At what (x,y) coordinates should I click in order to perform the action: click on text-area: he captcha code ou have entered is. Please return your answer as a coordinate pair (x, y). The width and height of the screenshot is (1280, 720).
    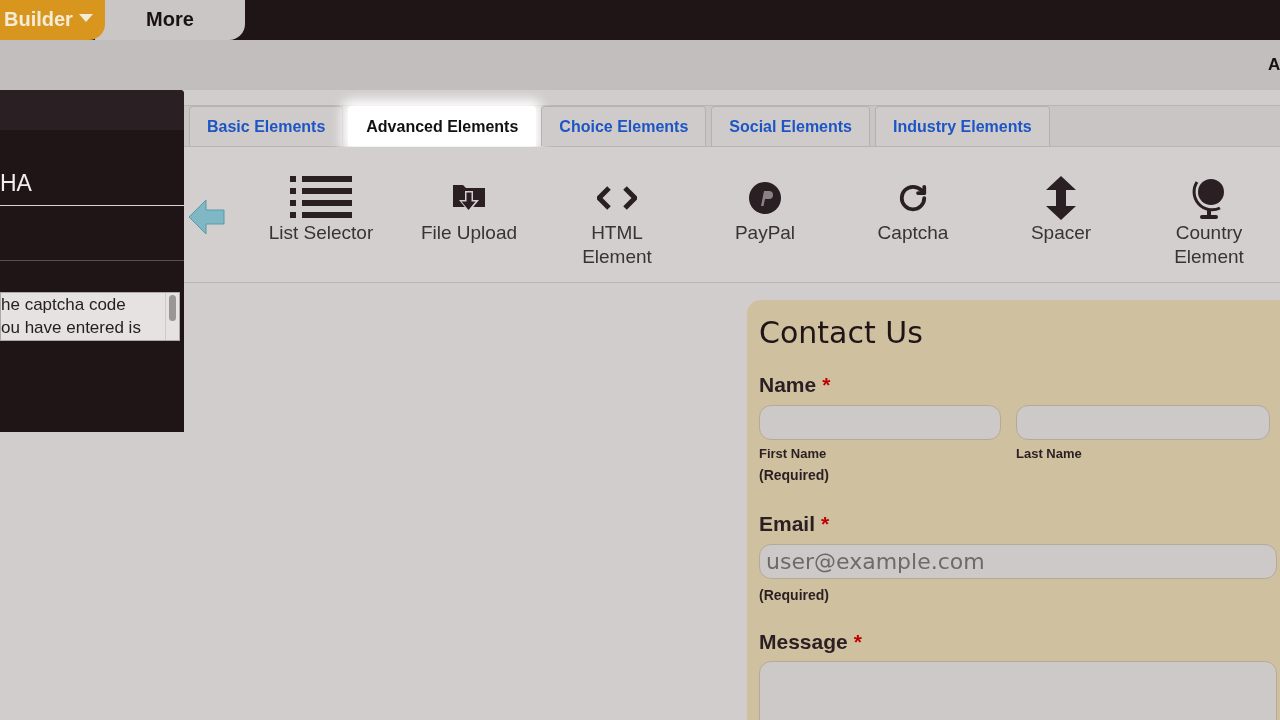
    Looking at the image, I should click on (90, 316).